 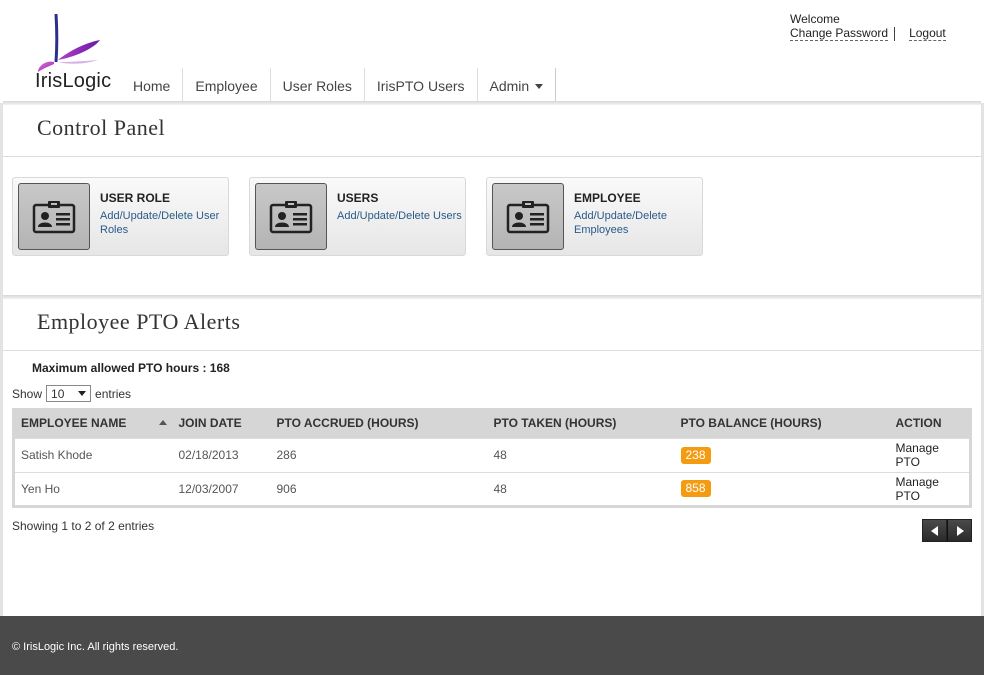 I want to click on nav-admin-label: Admin, so click(x=509, y=85).